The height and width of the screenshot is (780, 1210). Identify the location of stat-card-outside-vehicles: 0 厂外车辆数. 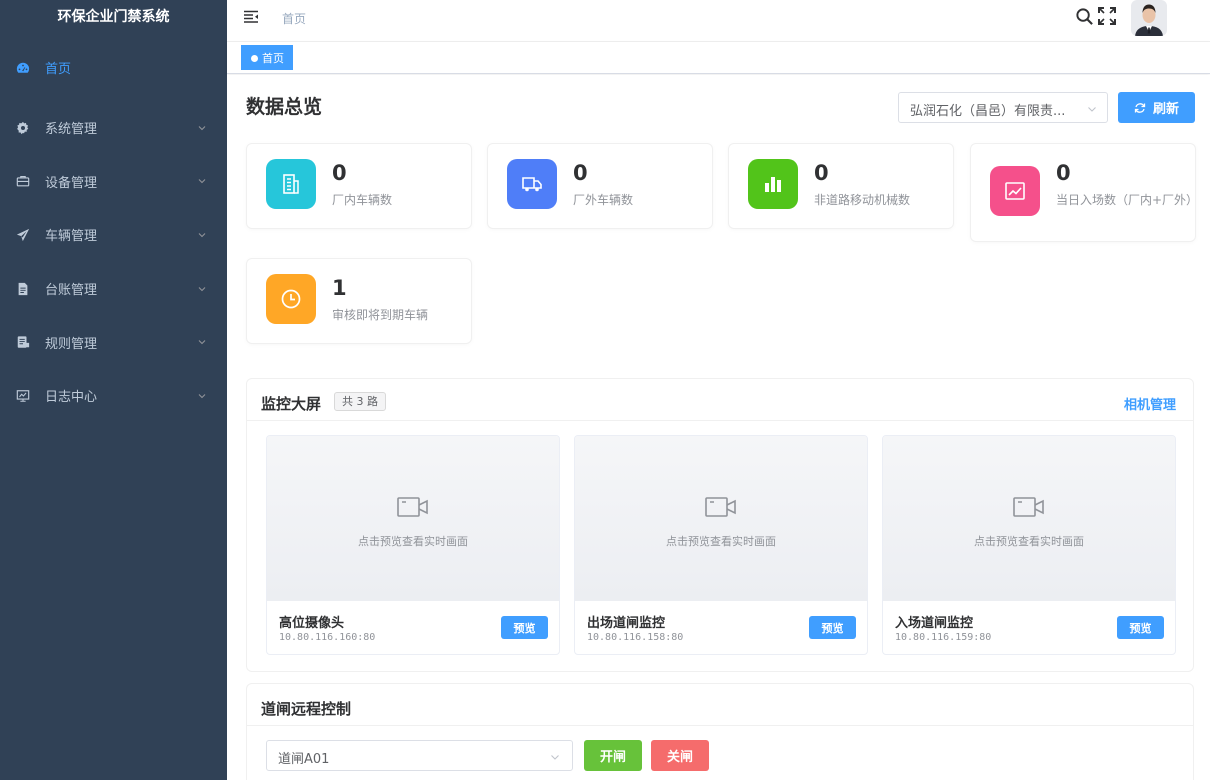
(600, 186).